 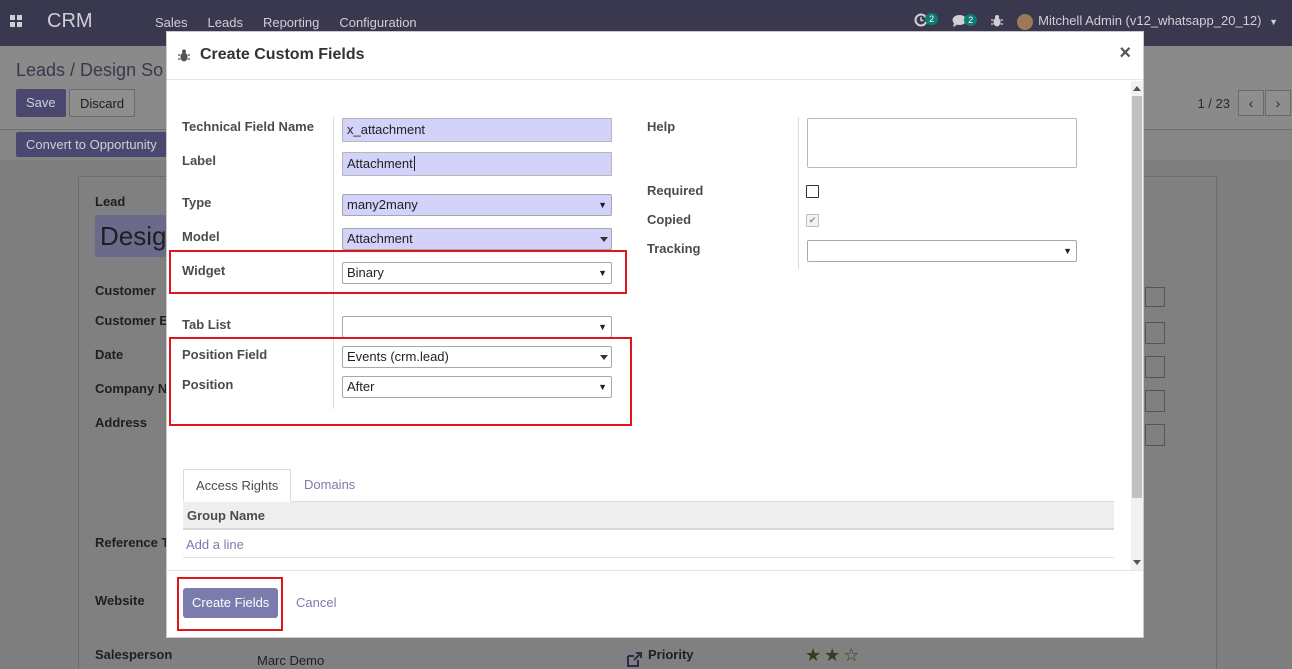 I want to click on dialog-header: Create Custom Fields ×, so click(x=655, y=56).